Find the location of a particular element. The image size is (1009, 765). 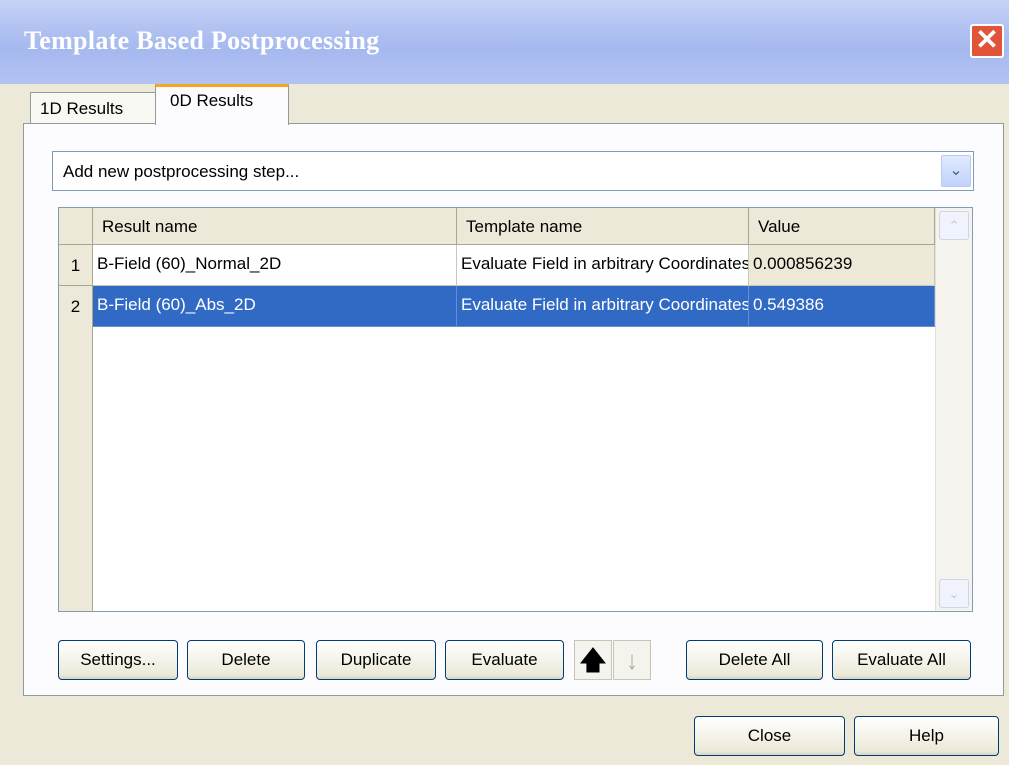

column-header-template-name: Template name is located at coordinates (603, 226).